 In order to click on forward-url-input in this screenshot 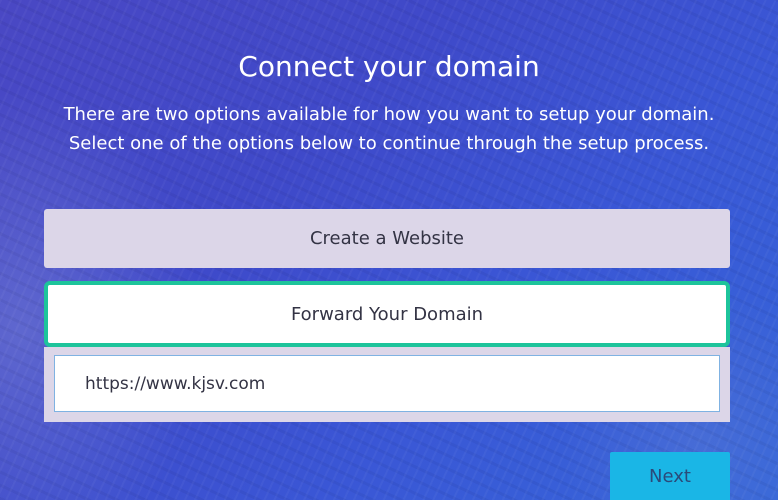, I will do `click(387, 383)`.